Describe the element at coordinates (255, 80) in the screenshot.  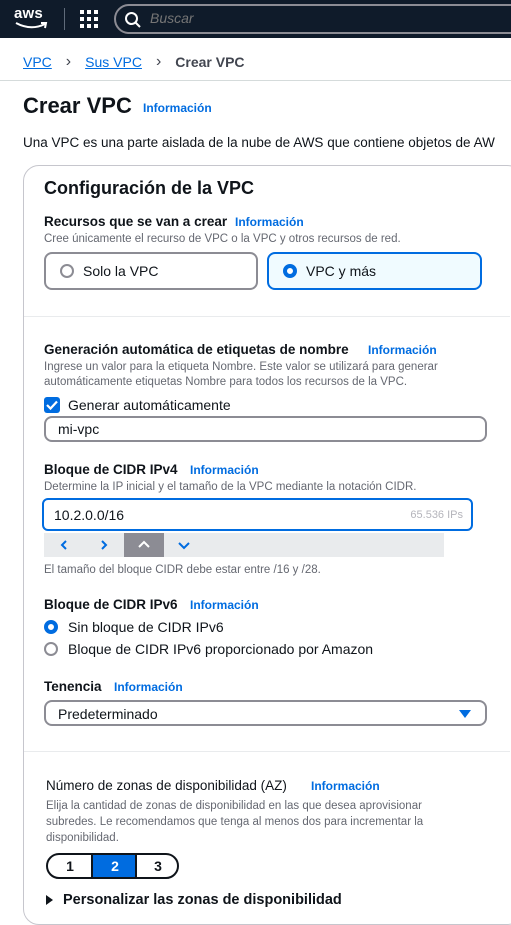
I see `breadcrumb-divider` at that location.